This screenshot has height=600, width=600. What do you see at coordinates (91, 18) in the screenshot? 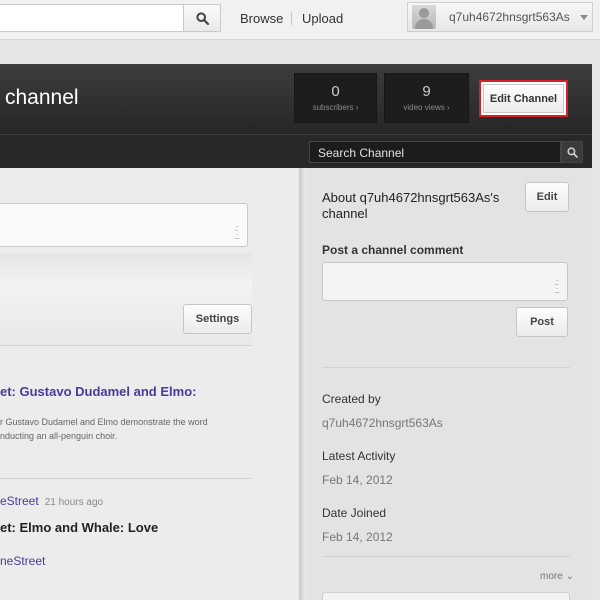
I see `site-search-input` at bounding box center [91, 18].